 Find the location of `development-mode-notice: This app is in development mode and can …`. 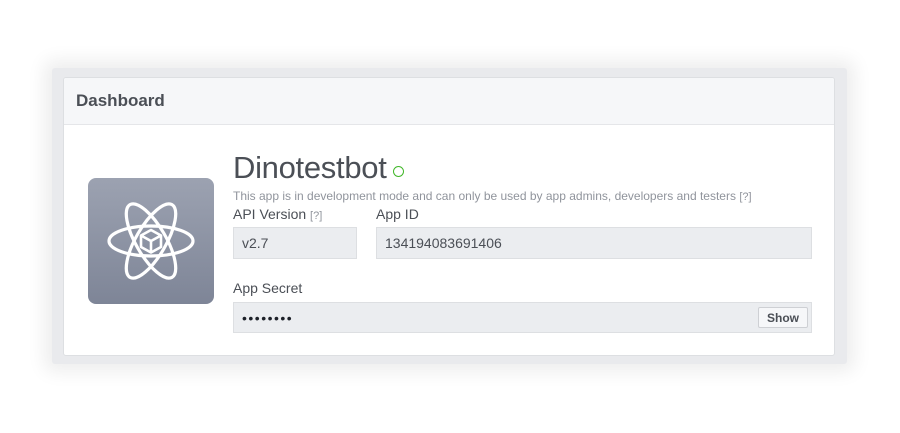

development-mode-notice: This app is in development mode and can … is located at coordinates (492, 196).